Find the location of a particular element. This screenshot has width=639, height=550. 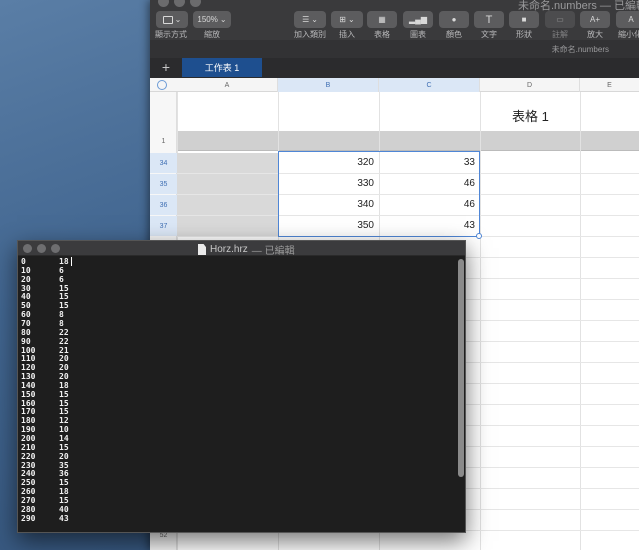

table-header-row is located at coordinates (408, 141).